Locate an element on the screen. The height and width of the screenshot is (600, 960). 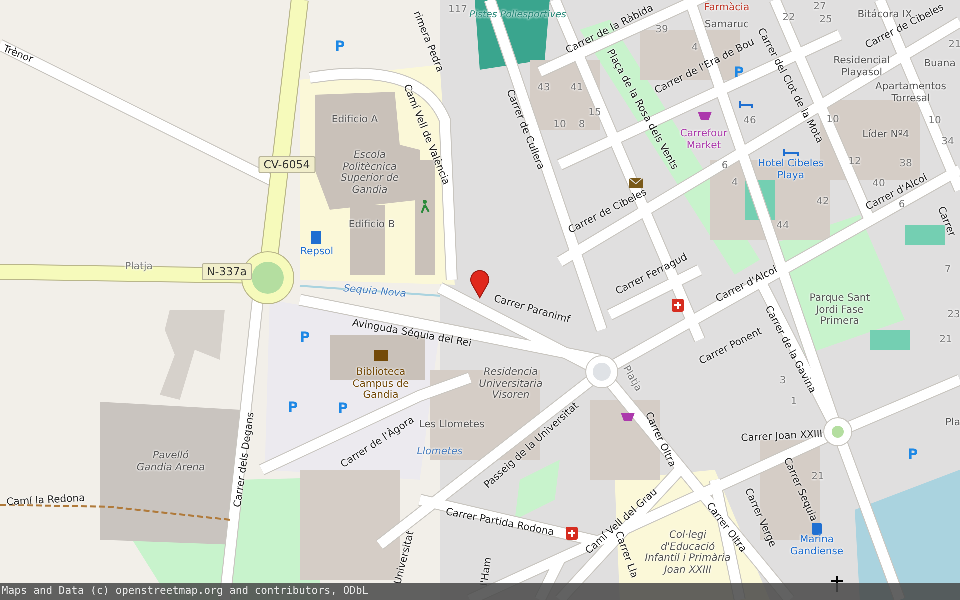
place-label: Pavelló Gandia Arena is located at coordinates (171, 462).